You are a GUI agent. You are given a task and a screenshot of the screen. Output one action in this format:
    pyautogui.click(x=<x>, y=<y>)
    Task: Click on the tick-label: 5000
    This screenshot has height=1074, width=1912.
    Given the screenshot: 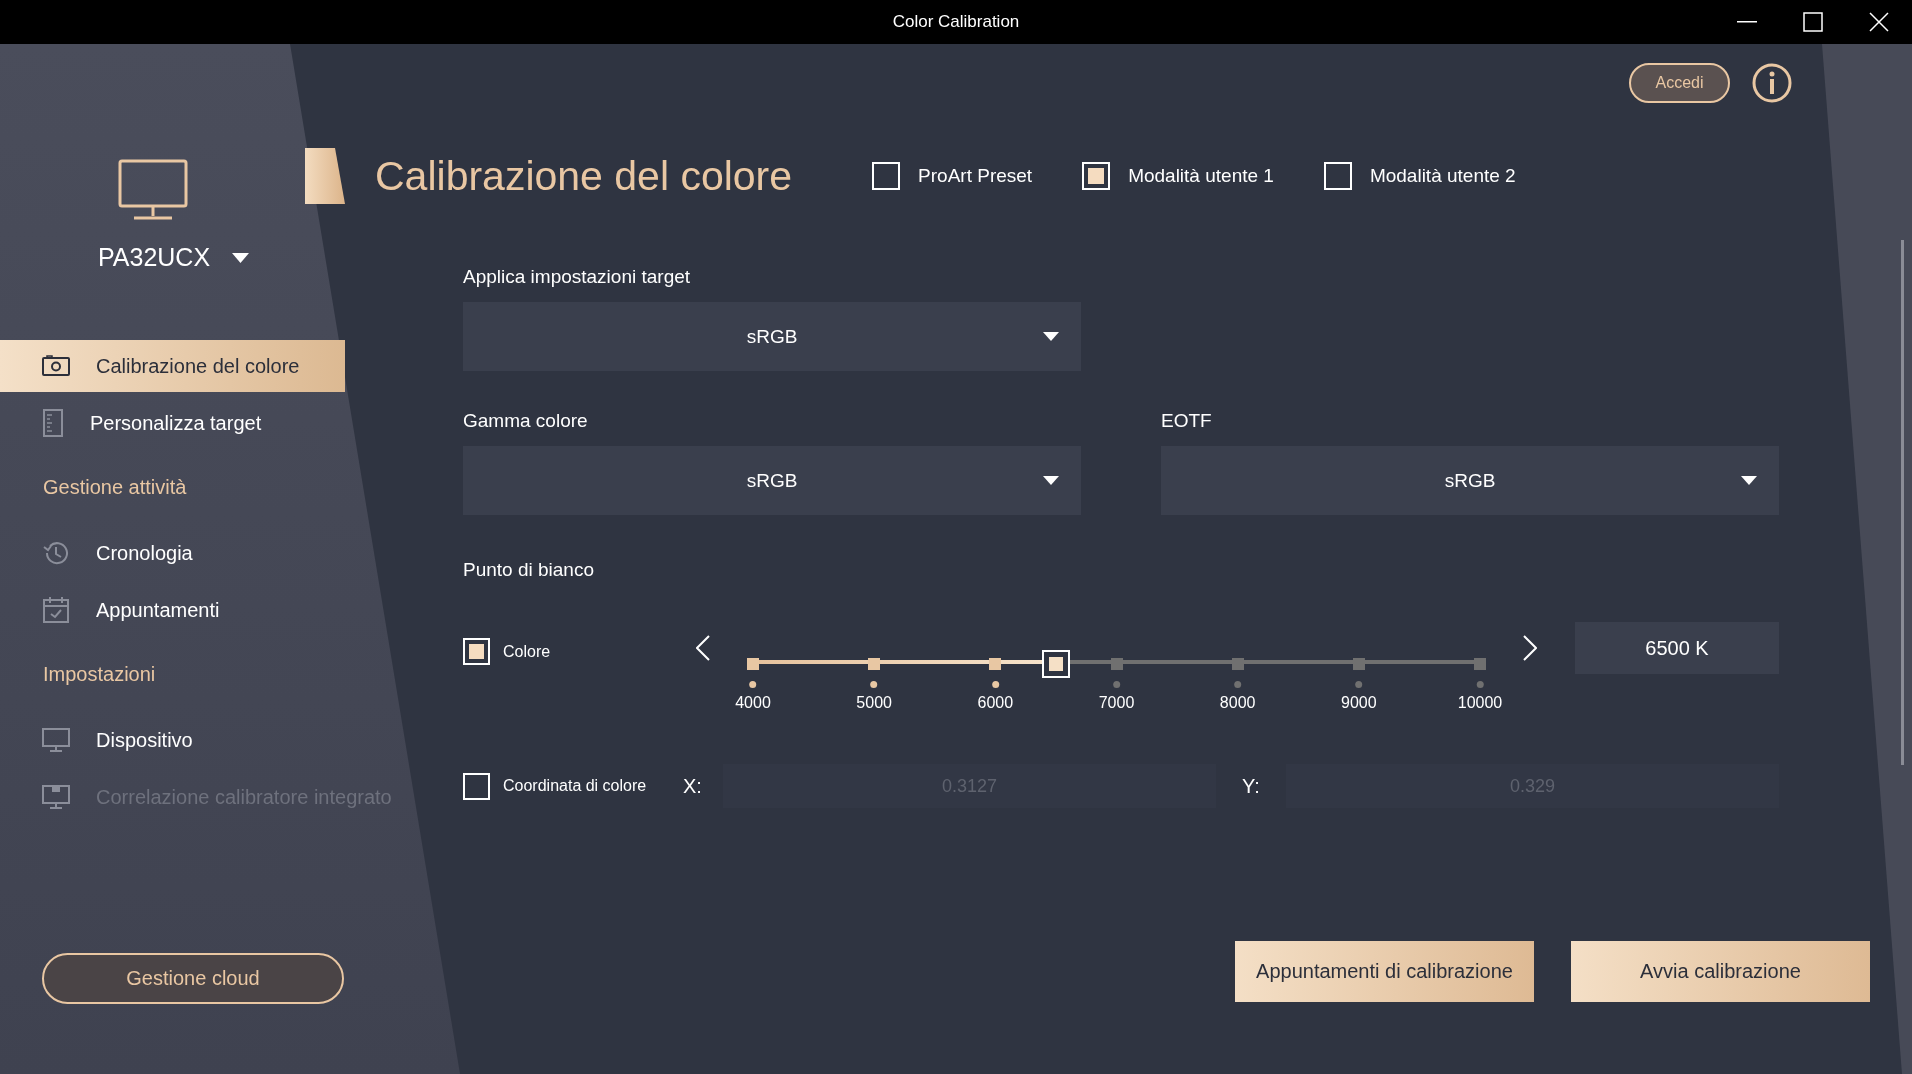 What is the action you would take?
    pyautogui.click(x=874, y=702)
    